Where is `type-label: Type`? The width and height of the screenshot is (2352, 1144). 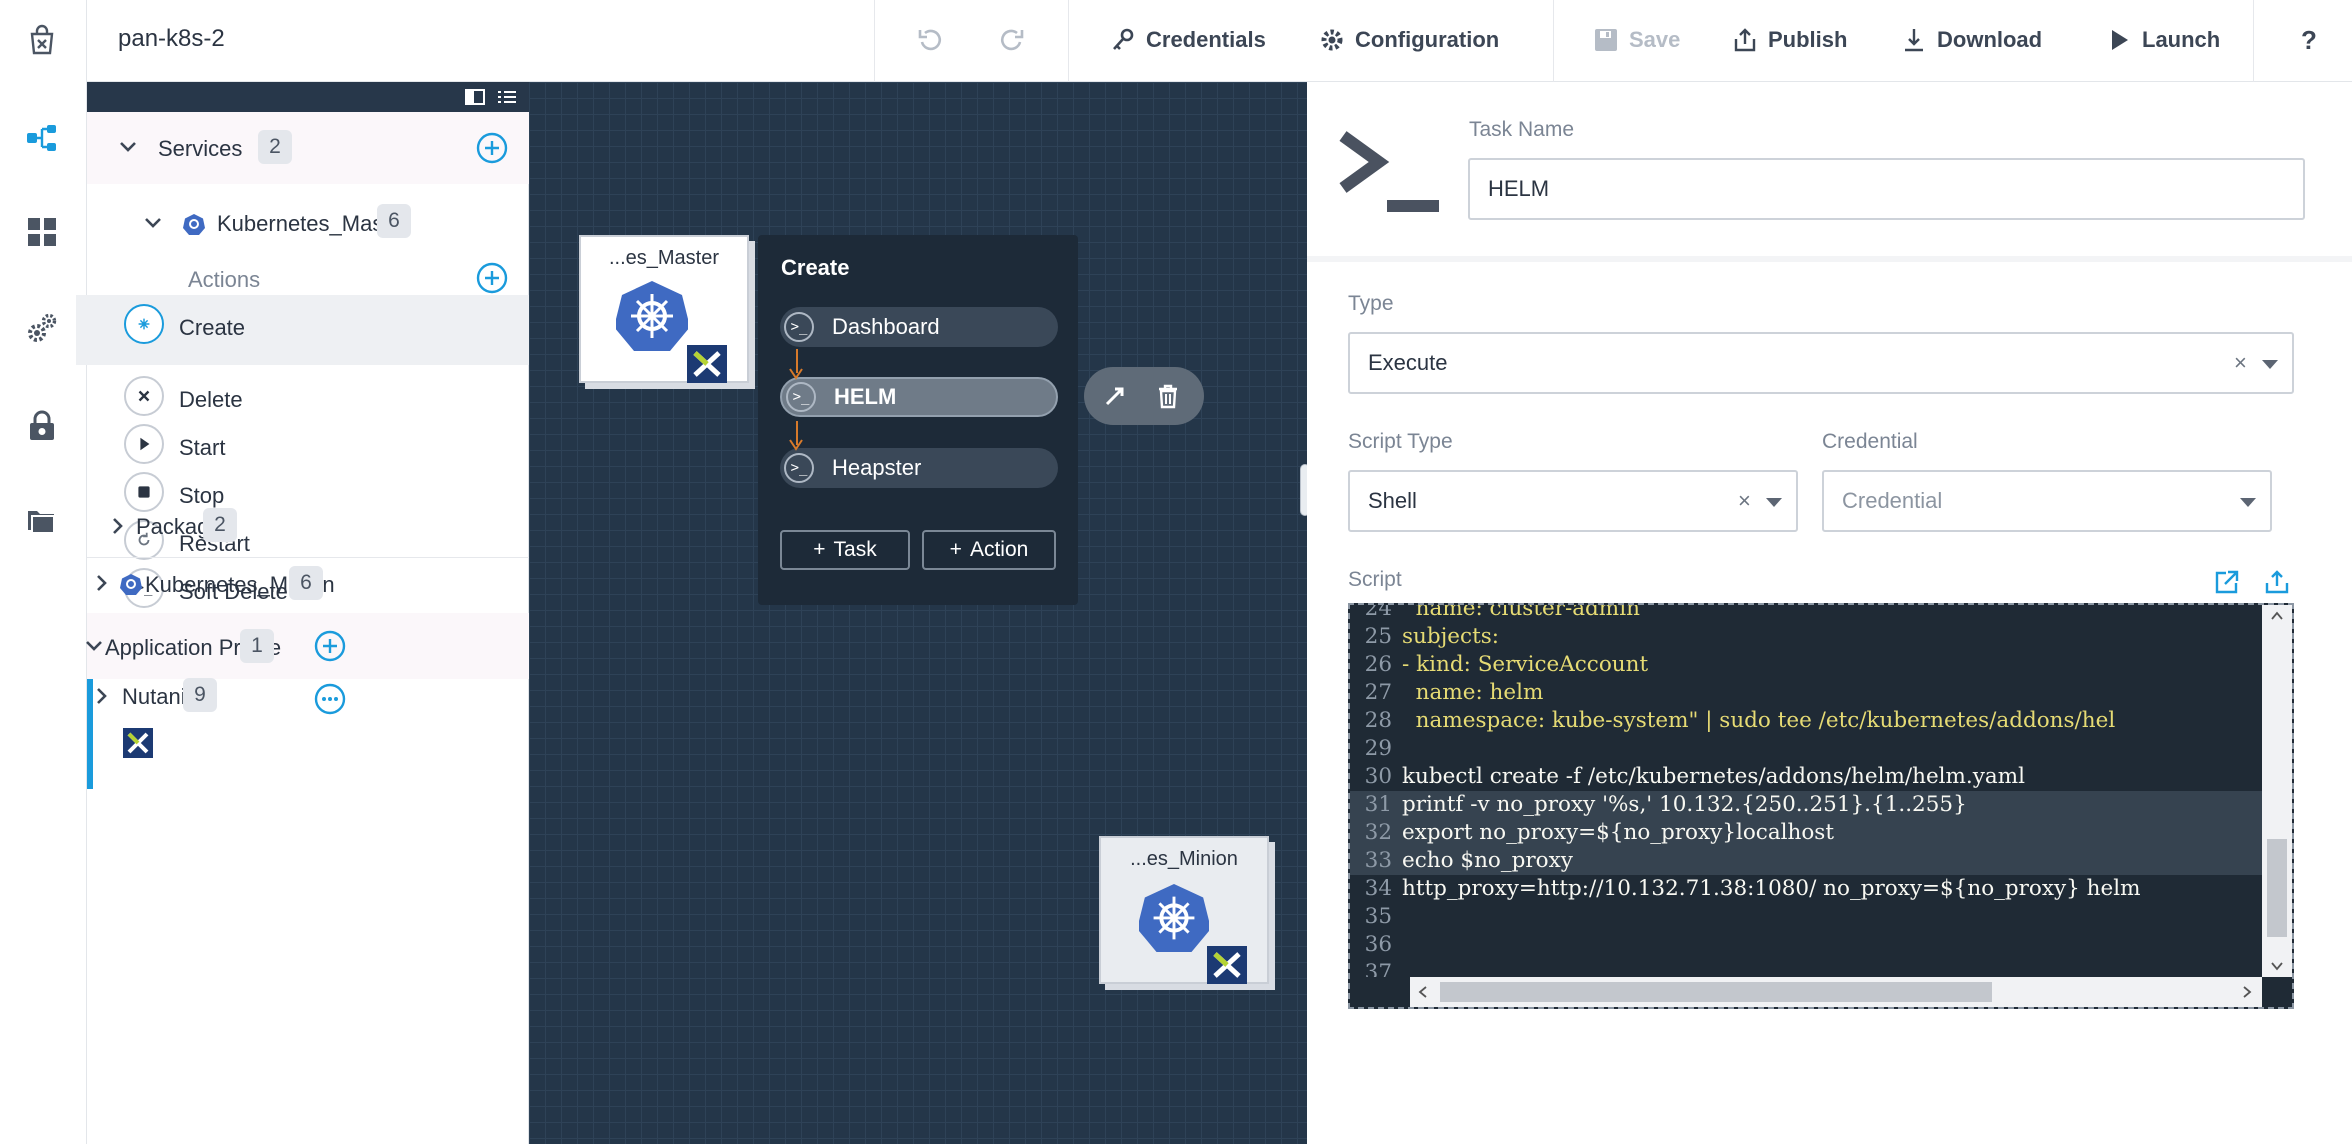
type-label: Type is located at coordinates (1371, 303).